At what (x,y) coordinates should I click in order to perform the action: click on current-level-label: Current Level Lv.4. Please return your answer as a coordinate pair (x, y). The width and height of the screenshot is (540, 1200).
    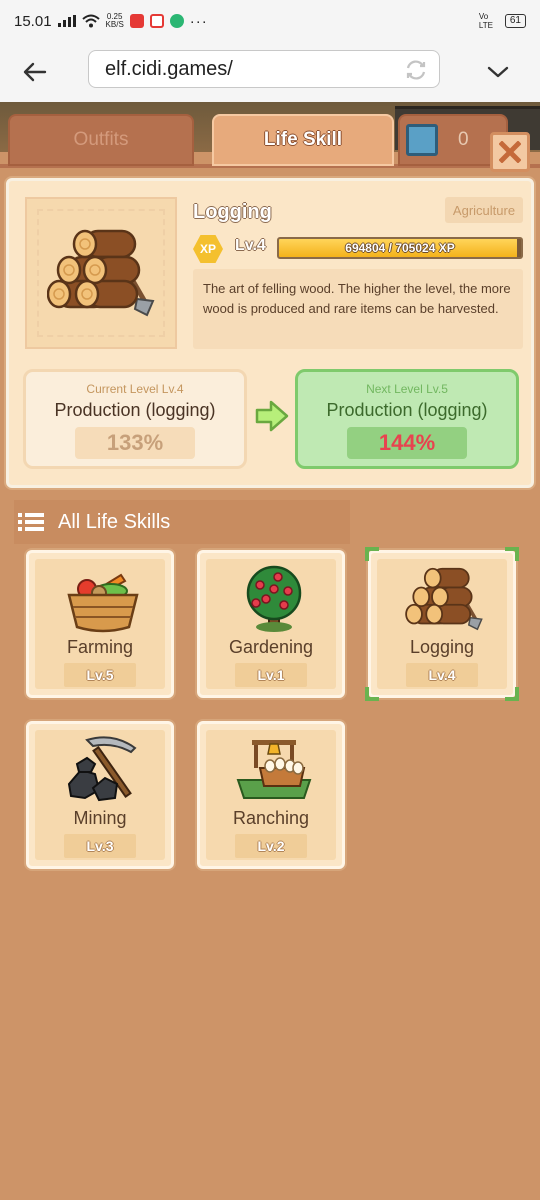
    Looking at the image, I should click on (135, 389).